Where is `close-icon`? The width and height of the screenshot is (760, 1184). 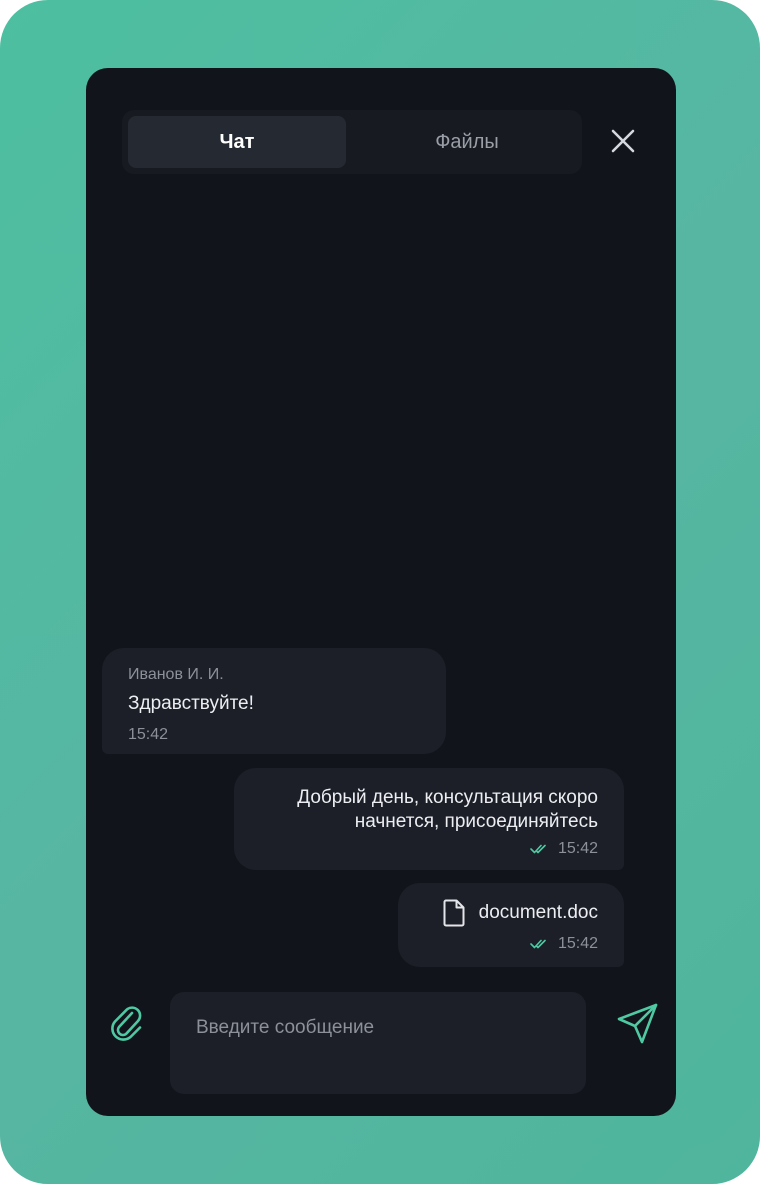
close-icon is located at coordinates (623, 141).